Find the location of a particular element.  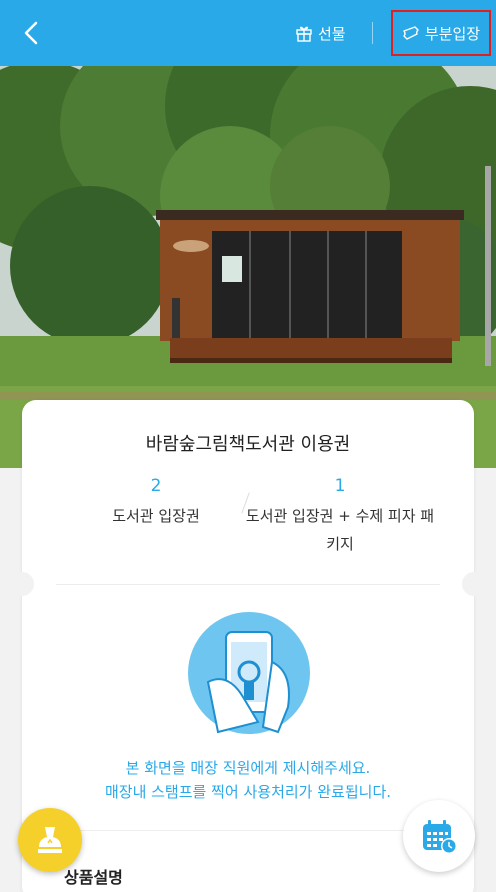

option-count: 1 is located at coordinates (340, 486).